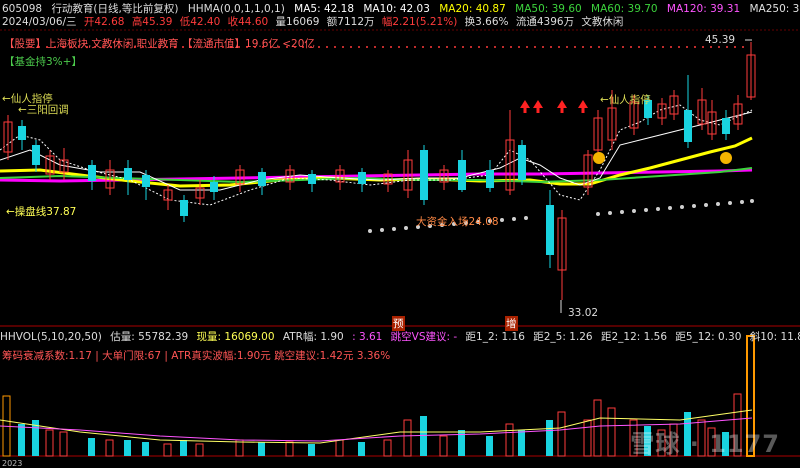 Image resolution: width=800 pixels, height=468 pixels. Describe the element at coordinates (424, 337) in the screenshot. I see `gap-suggestion: 跳空VS建议: -` at that location.